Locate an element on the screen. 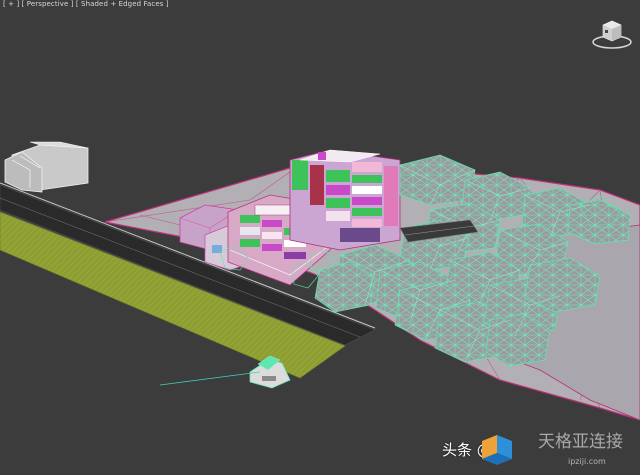 This screenshot has height=475, width=640. distant-building is located at coordinates (46, 167).